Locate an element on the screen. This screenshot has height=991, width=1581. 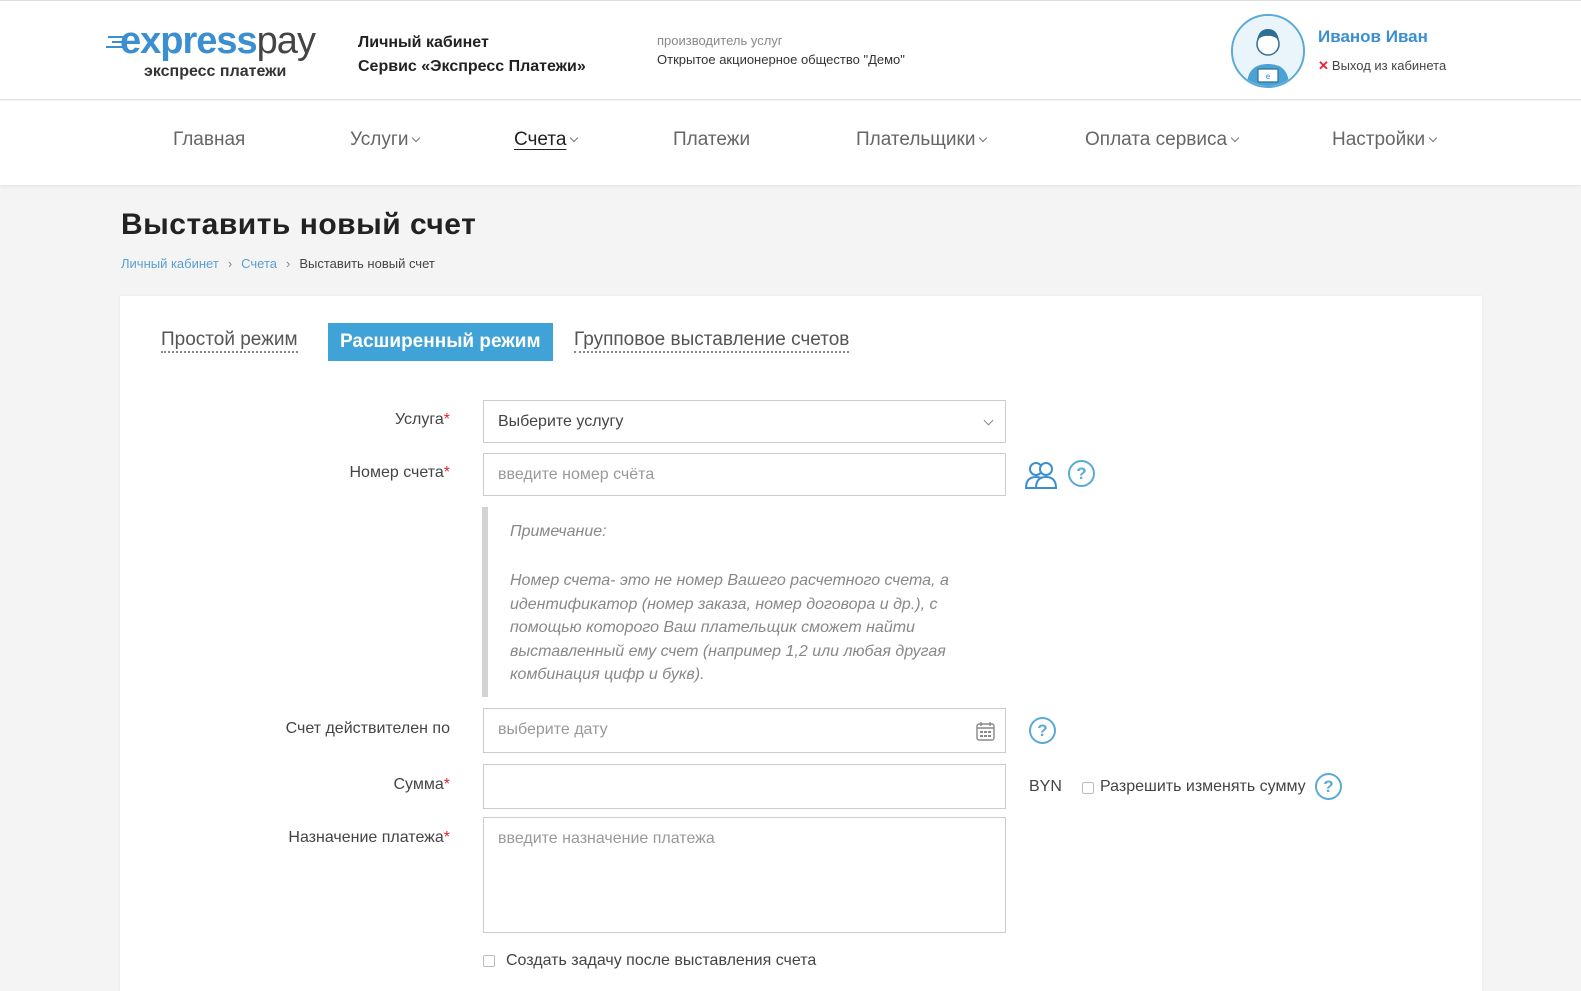
create-task-label: Создать задачу после выставления счета is located at coordinates (661, 961).